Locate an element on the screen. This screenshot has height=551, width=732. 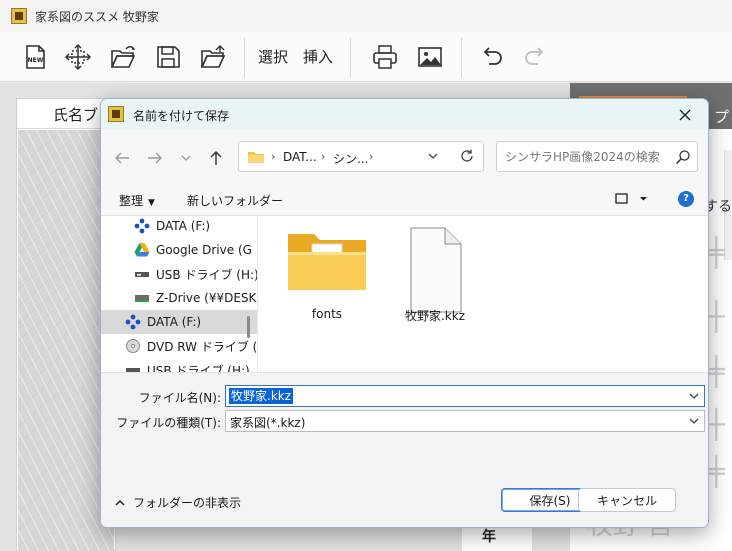
filename-field: 牧野家.kkz is located at coordinates (465, 396).